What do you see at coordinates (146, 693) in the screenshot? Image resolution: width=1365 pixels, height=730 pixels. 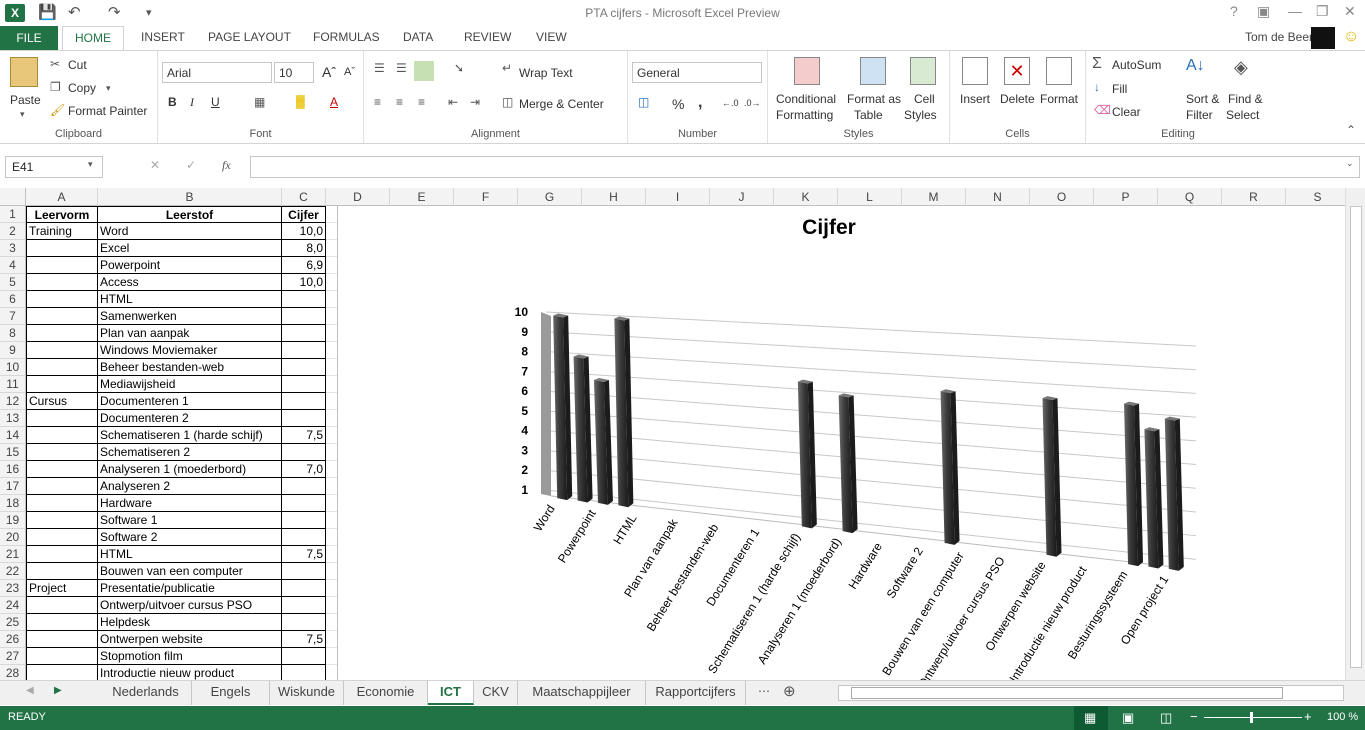 I see `sheet-tab-nederlands: Nederlands` at bounding box center [146, 693].